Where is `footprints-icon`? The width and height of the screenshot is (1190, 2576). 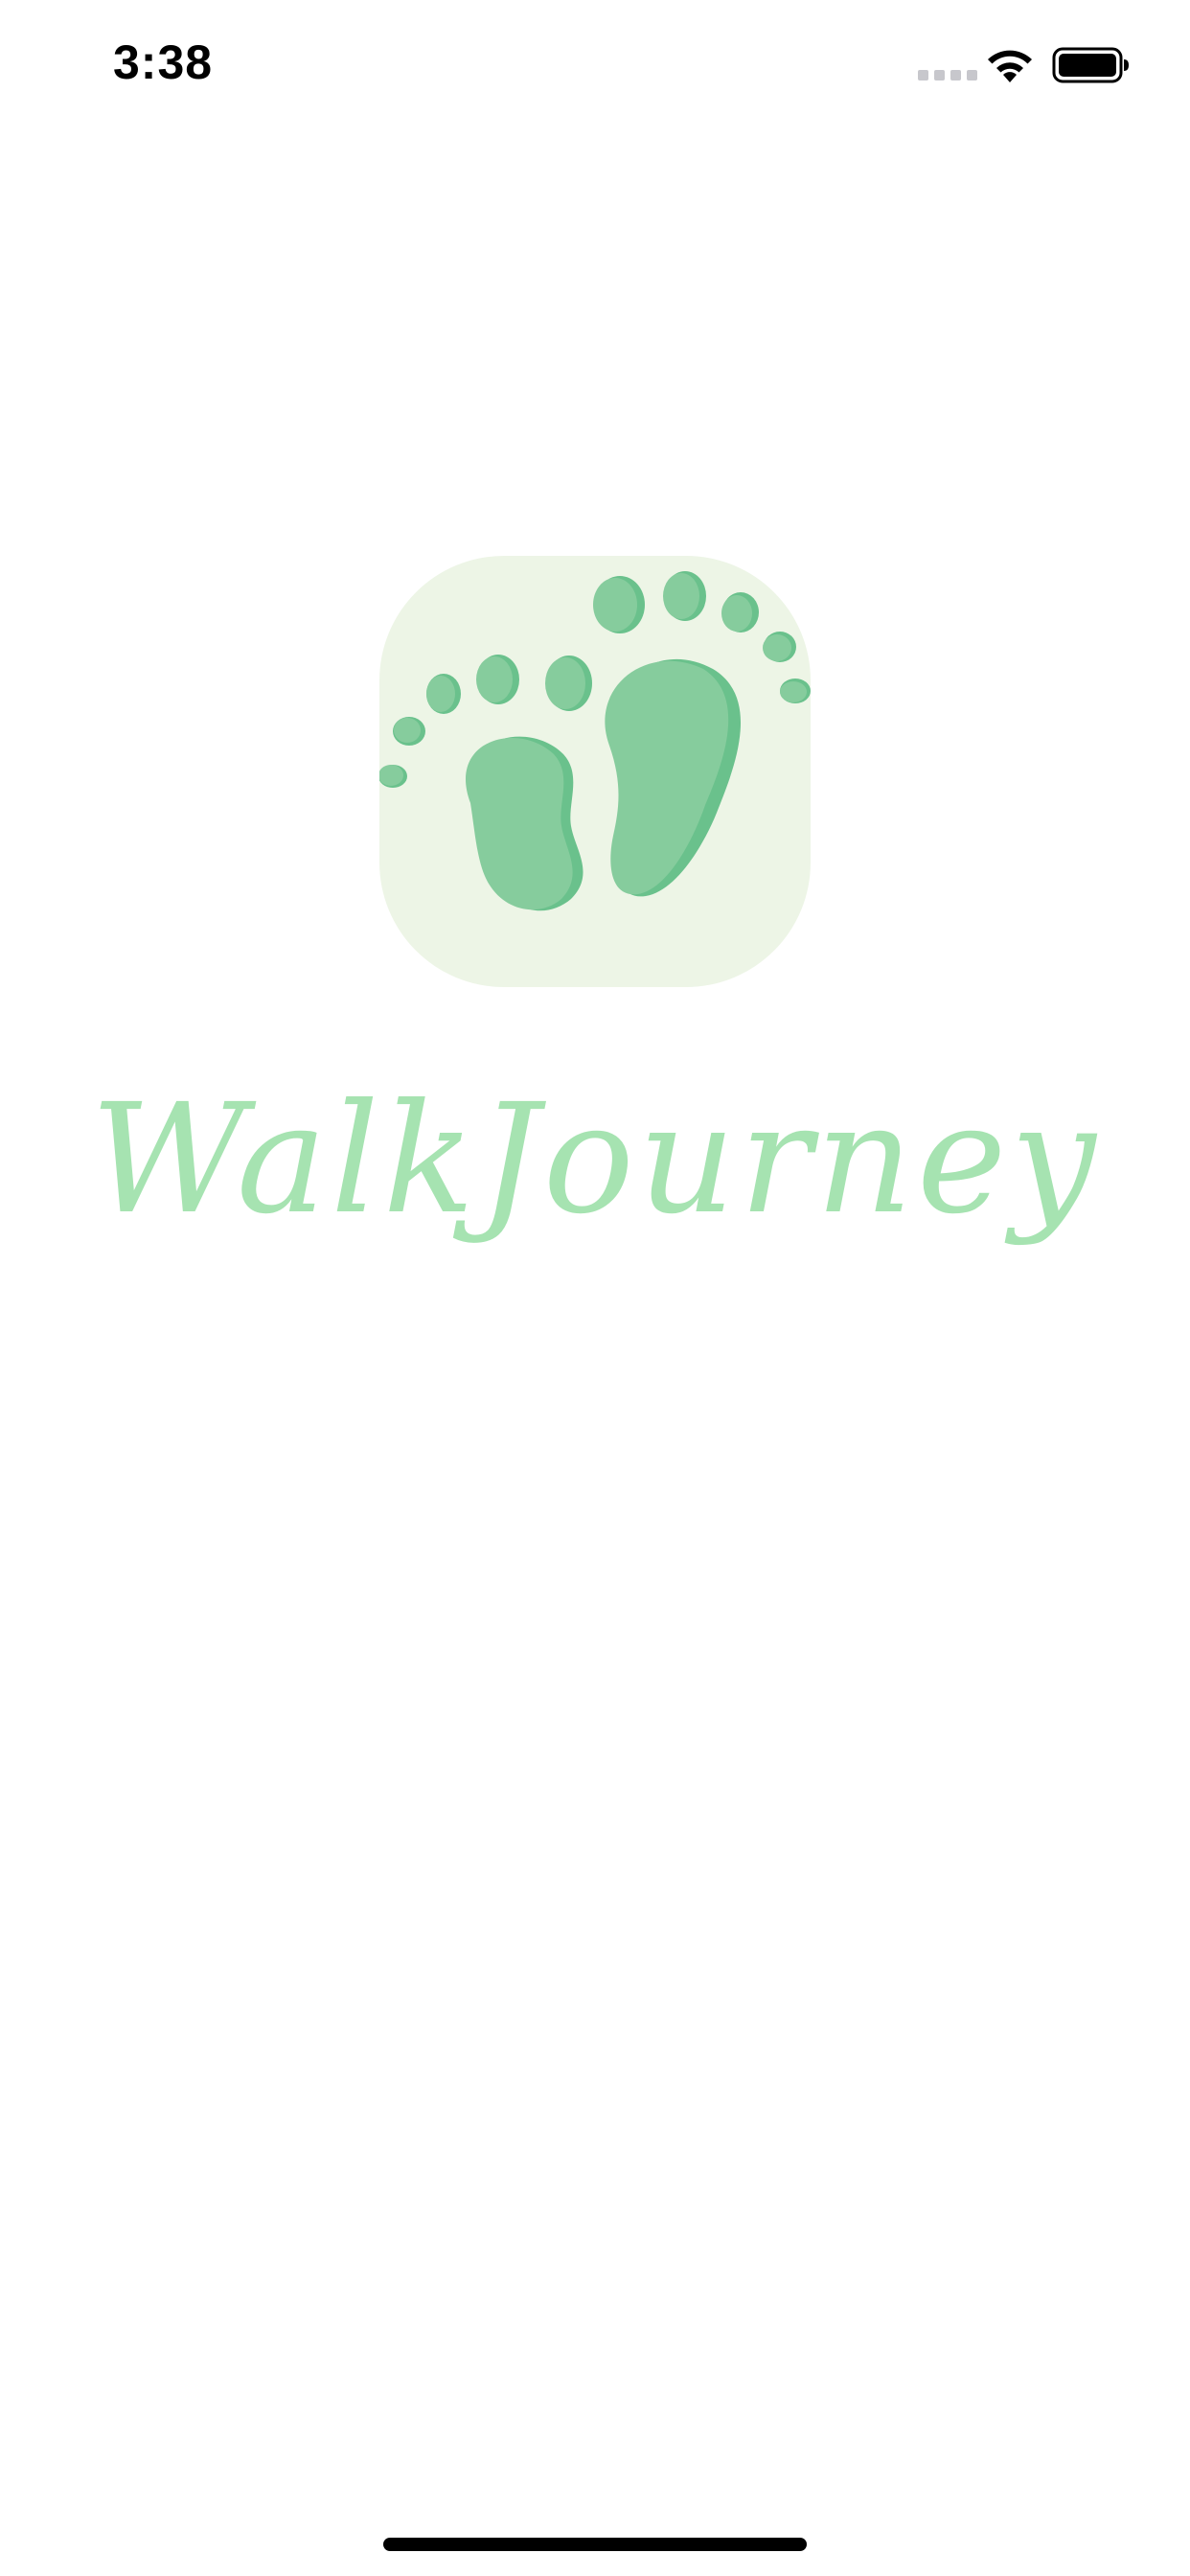 footprints-icon is located at coordinates (595, 771).